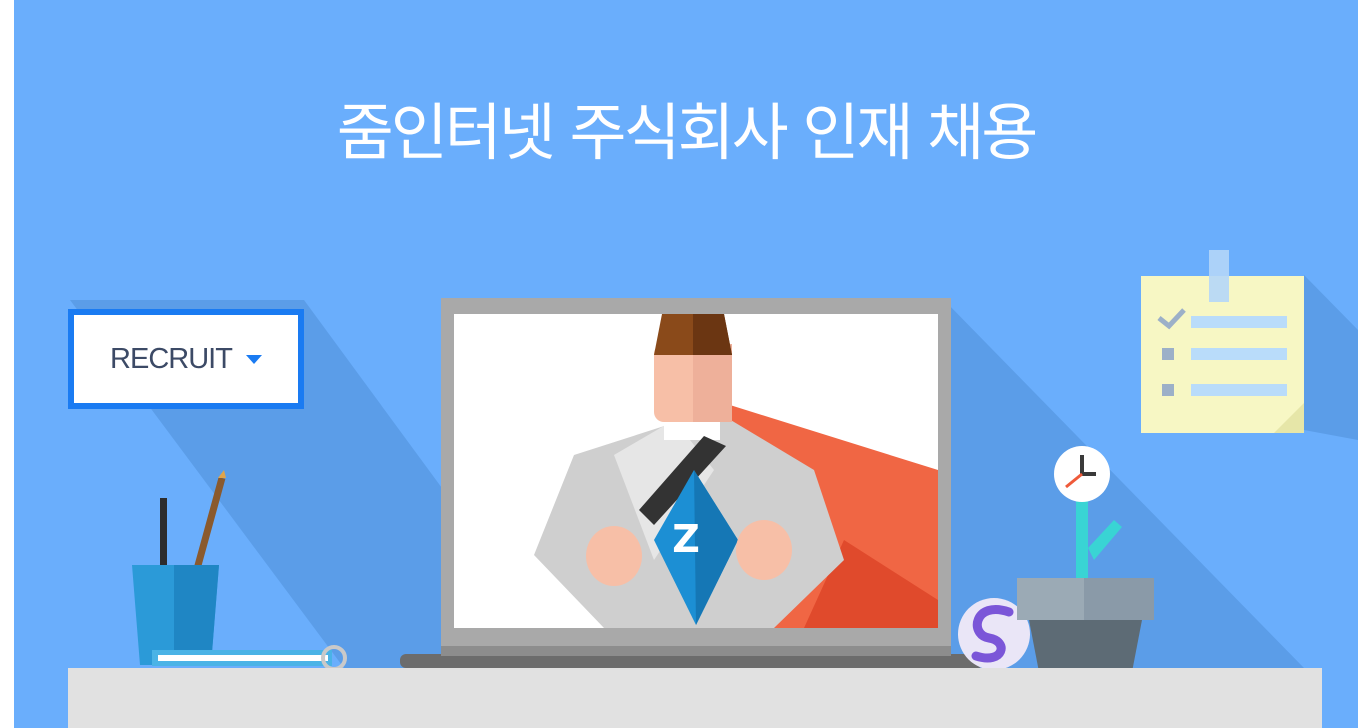 The height and width of the screenshot is (728, 1358). Describe the element at coordinates (253, 359) in the screenshot. I see `caret-down-icon` at that location.